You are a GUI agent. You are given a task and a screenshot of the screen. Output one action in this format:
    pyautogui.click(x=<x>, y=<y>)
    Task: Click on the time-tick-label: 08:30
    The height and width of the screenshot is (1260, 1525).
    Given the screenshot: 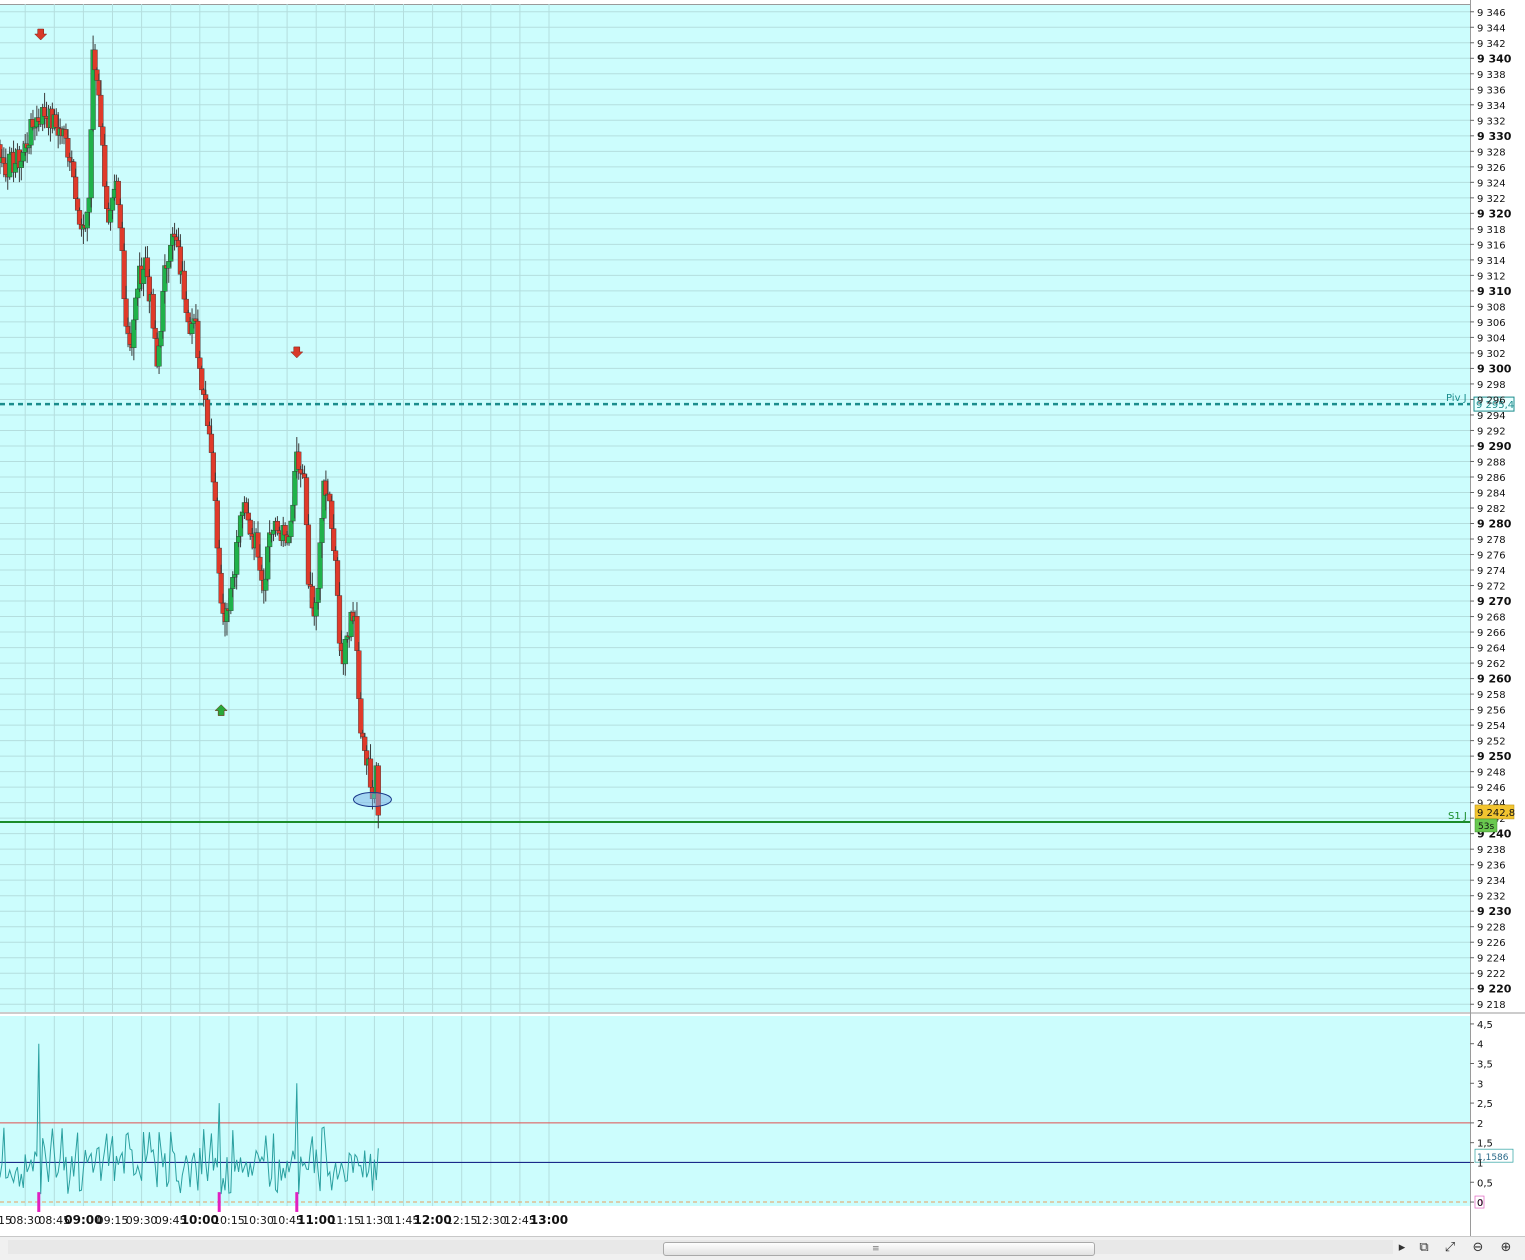 What is the action you would take?
    pyautogui.click(x=25, y=1220)
    